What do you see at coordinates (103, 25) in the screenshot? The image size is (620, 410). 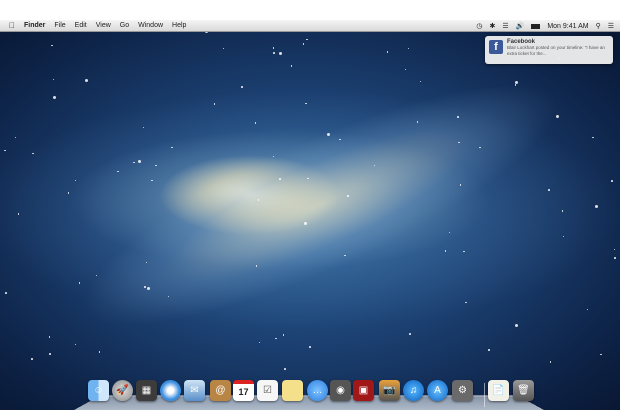 I see `menu-view: View` at bounding box center [103, 25].